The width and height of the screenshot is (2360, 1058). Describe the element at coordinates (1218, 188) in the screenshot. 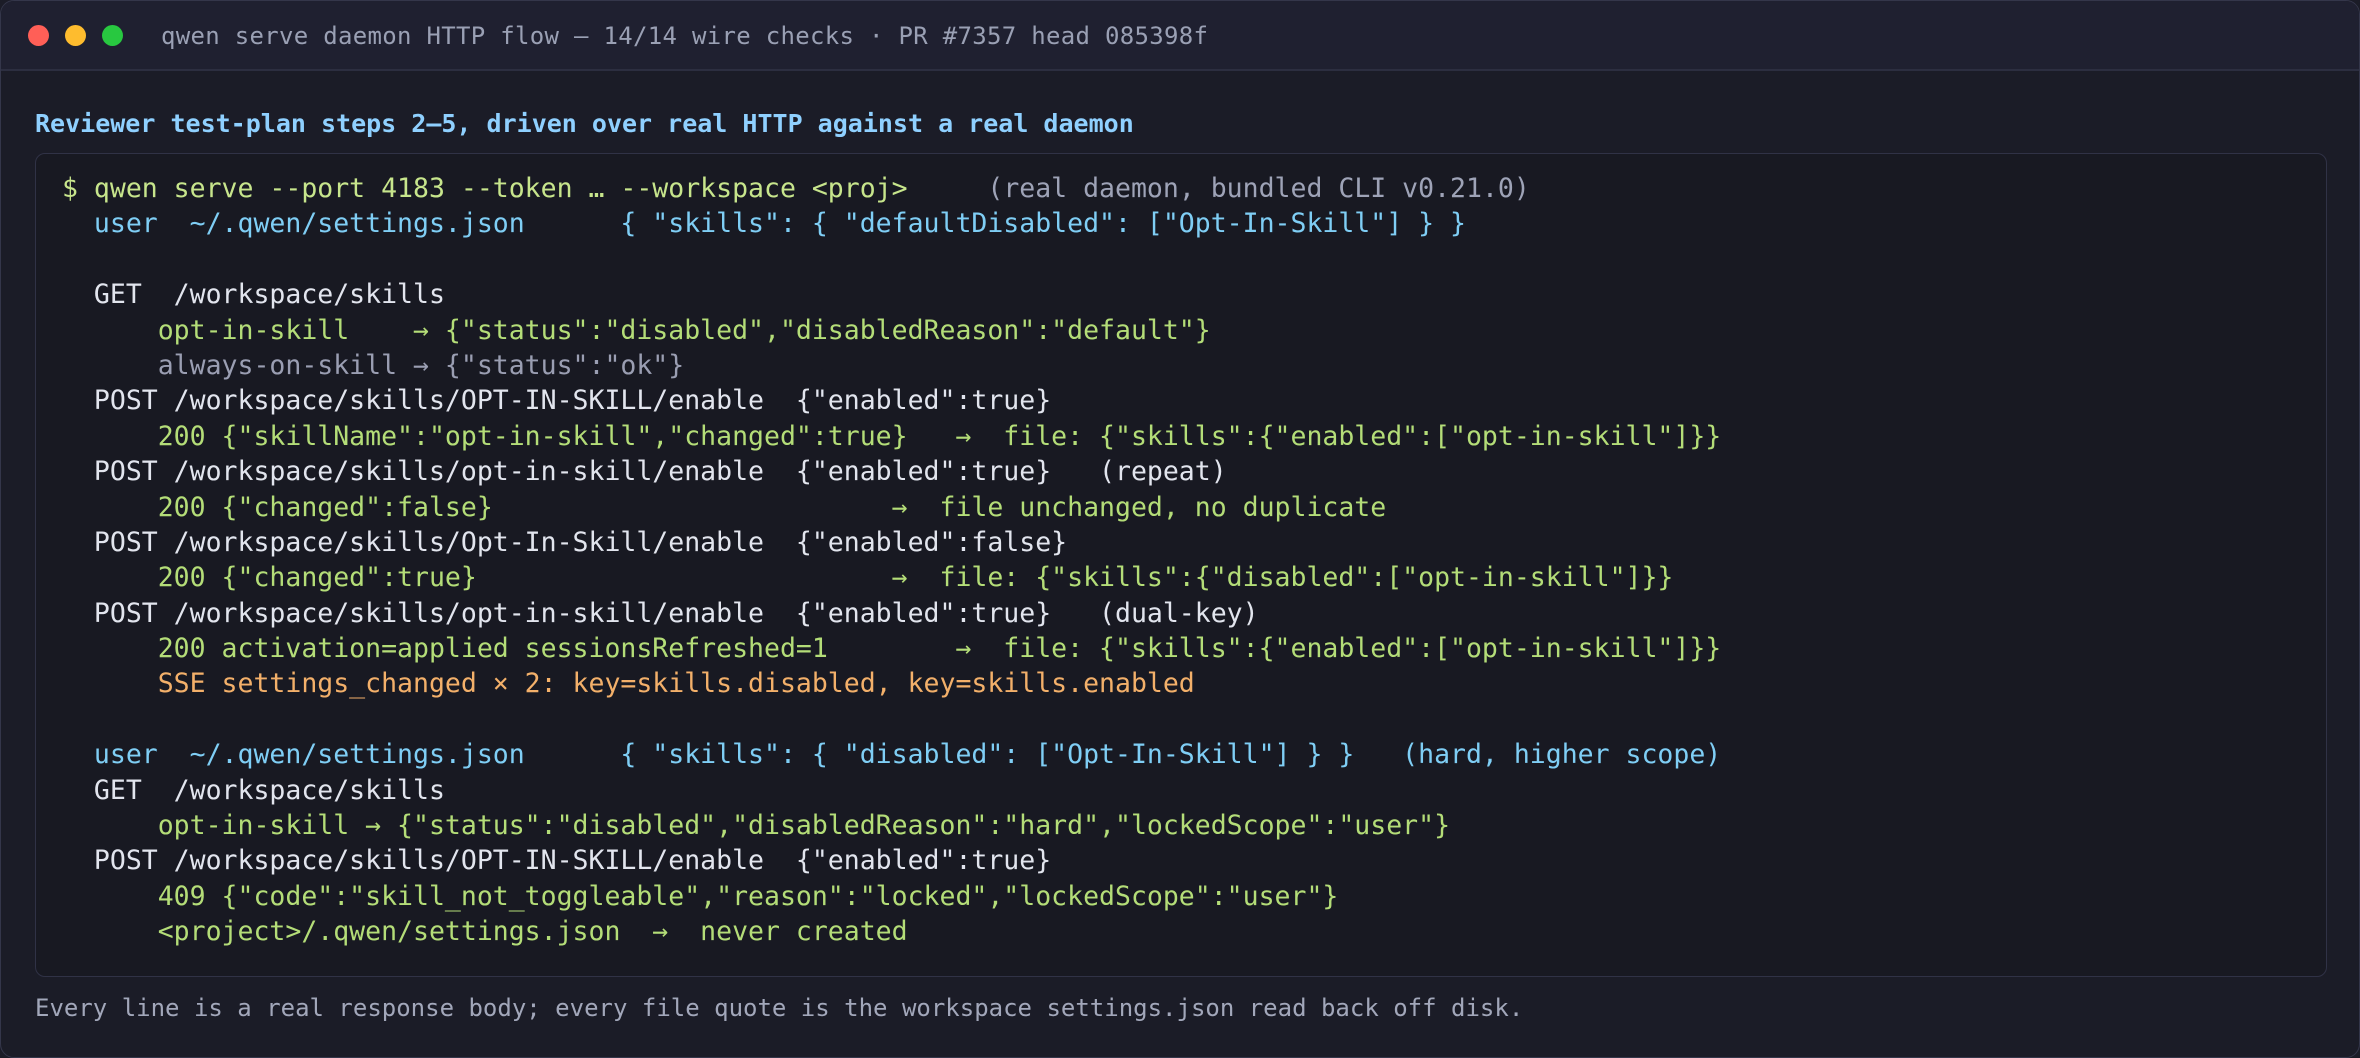

I see `terminal-text: (real daemon, bundled CLI v0.21.0)` at that location.